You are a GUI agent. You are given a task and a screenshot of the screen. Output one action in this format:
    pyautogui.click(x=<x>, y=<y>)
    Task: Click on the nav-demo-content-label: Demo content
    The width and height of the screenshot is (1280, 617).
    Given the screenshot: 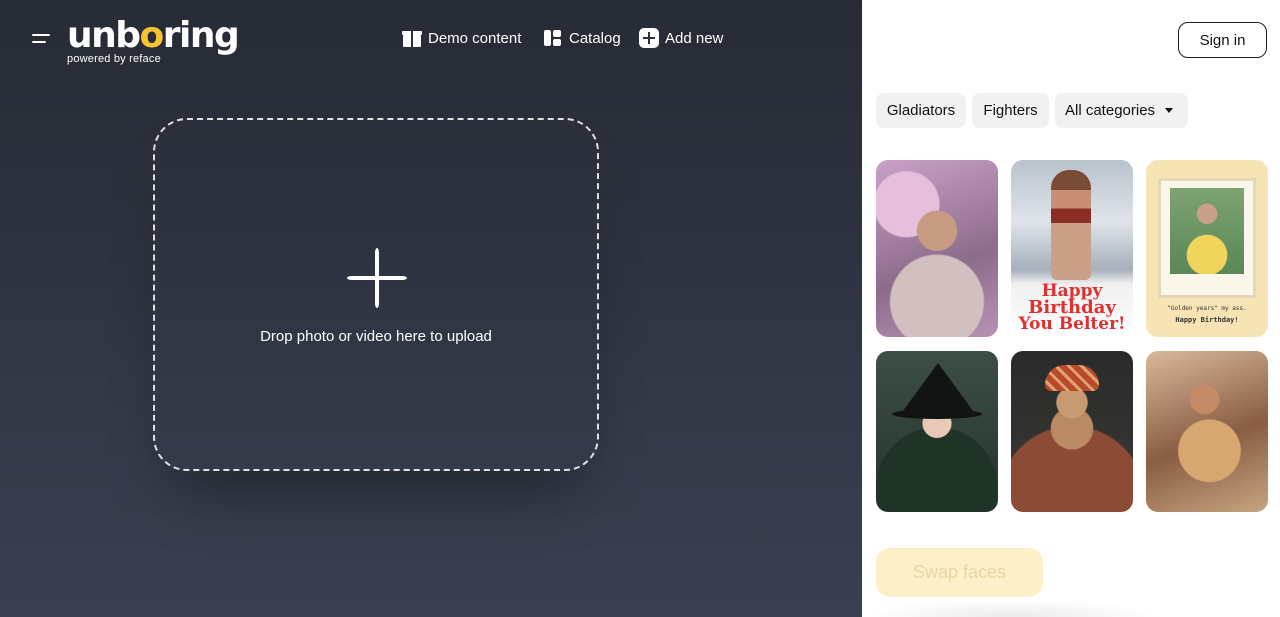 What is the action you would take?
    pyautogui.click(x=475, y=38)
    